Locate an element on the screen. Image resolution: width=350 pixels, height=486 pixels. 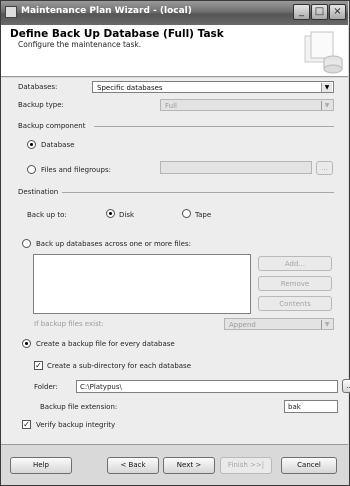
window-title: Maintenance Plan Wizard - (local) is located at coordinates (106, 11).